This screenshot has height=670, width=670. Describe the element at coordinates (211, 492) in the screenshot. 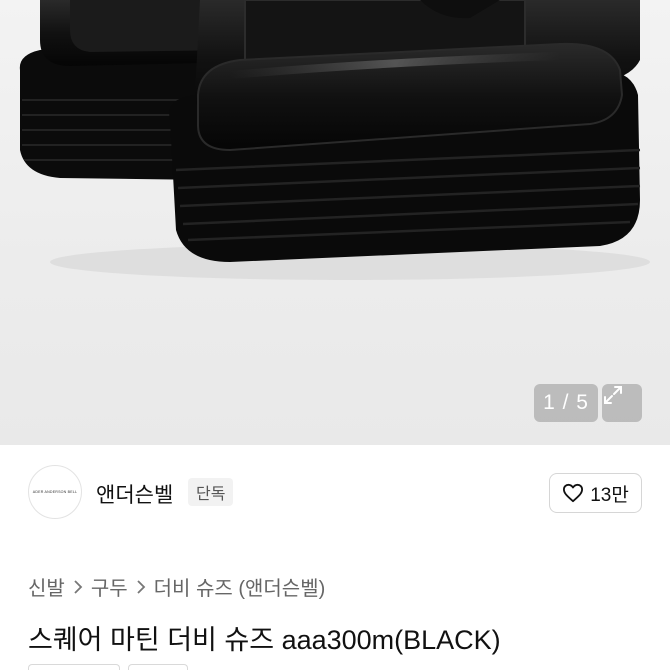

I see `exclusive-badge: 단독` at that location.